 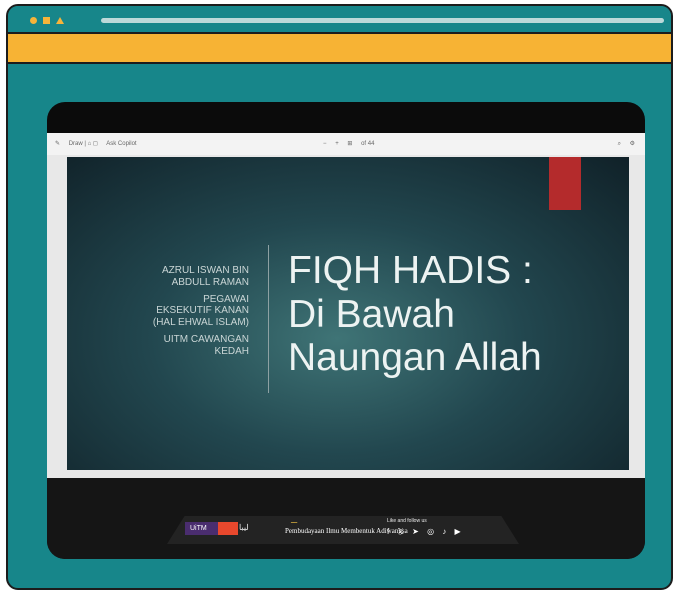 I want to click on title-line-2: Di Bawah, so click(x=371, y=314).